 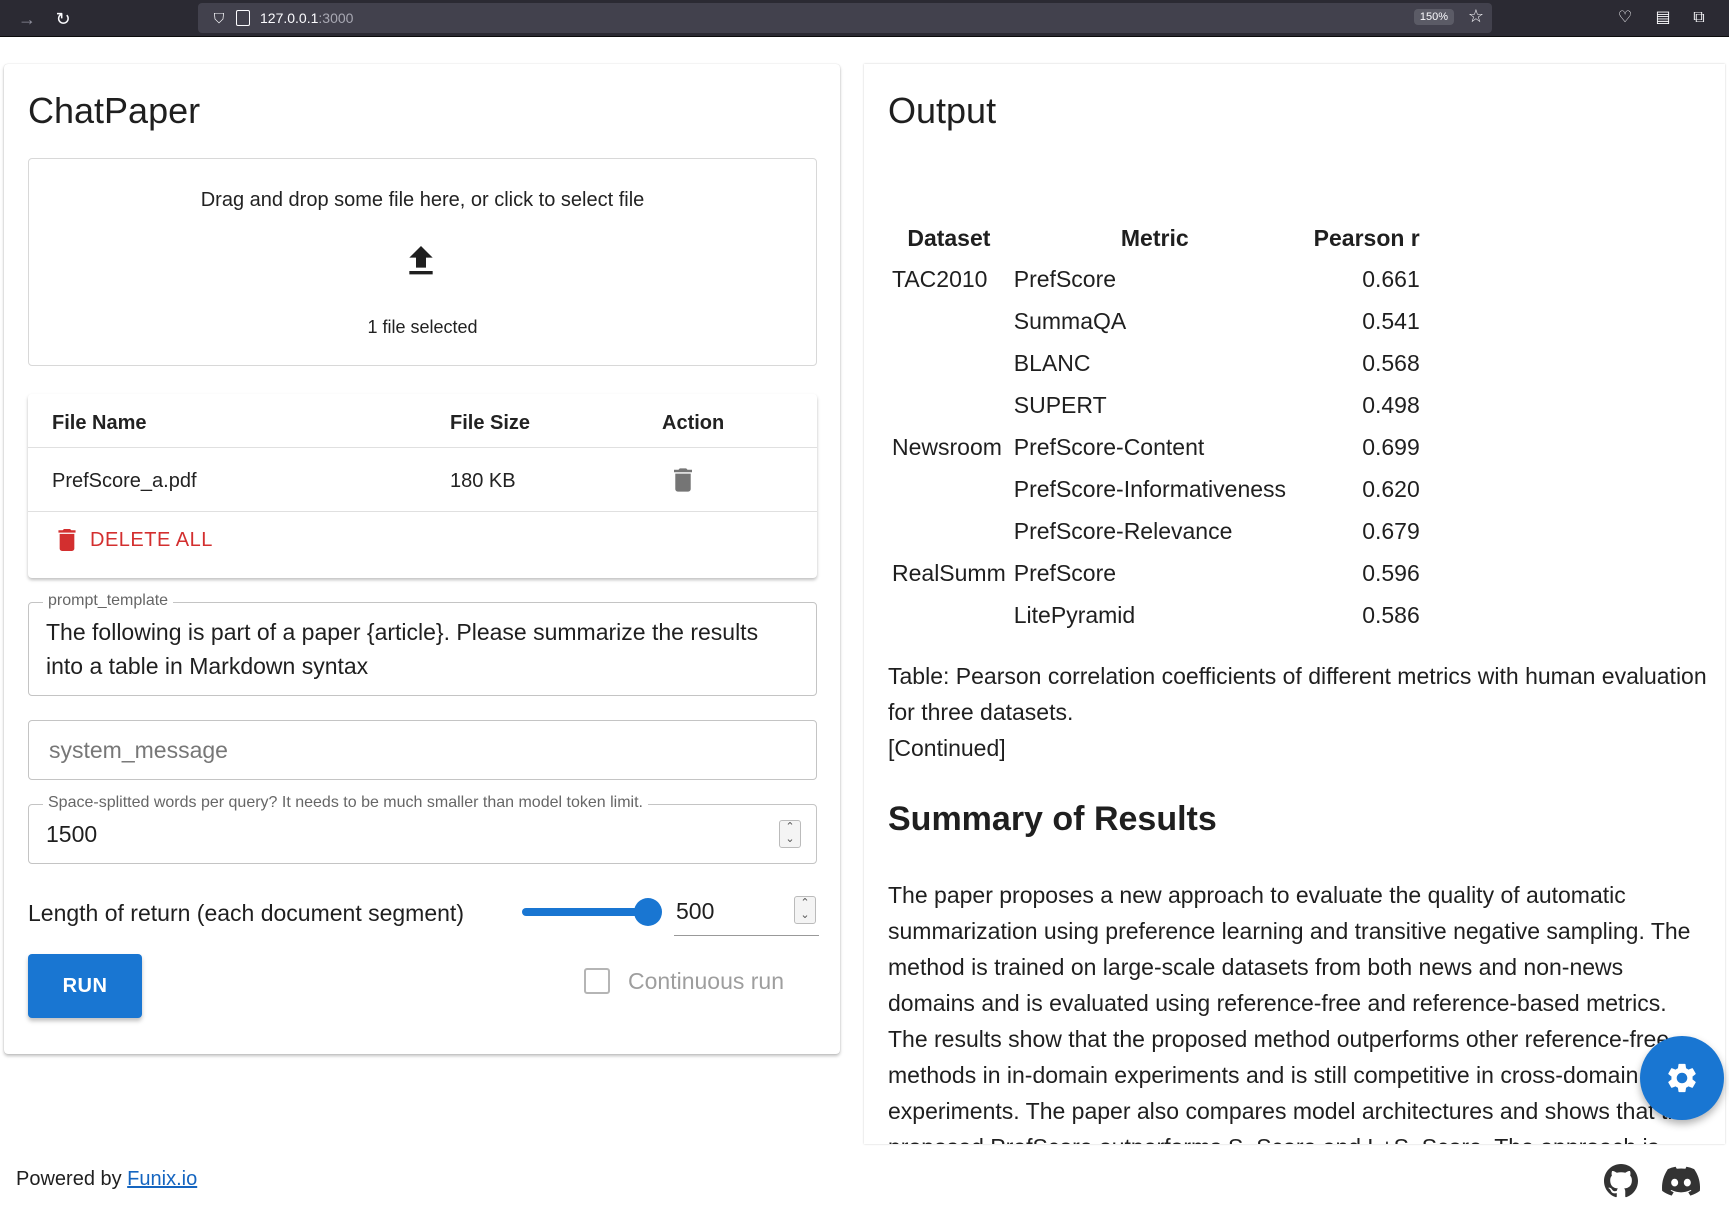 I want to click on gear-icon, so click(x=1682, y=1078).